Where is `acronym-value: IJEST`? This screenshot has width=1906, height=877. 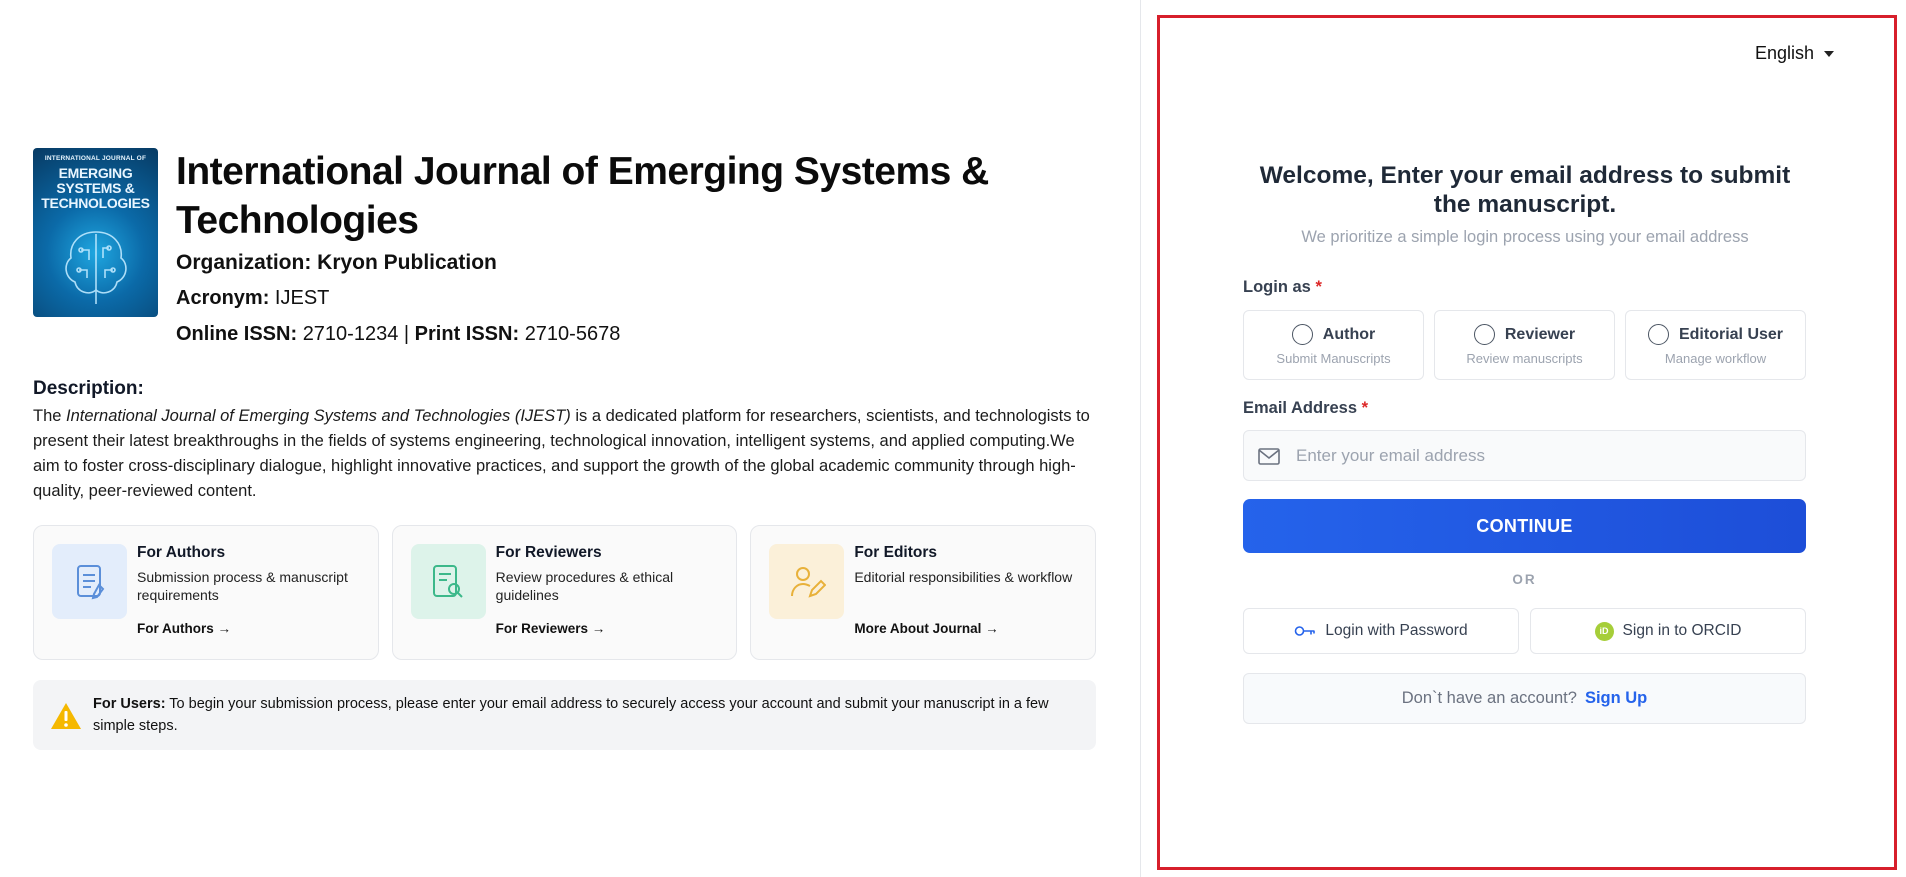 acronym-value: IJEST is located at coordinates (302, 298).